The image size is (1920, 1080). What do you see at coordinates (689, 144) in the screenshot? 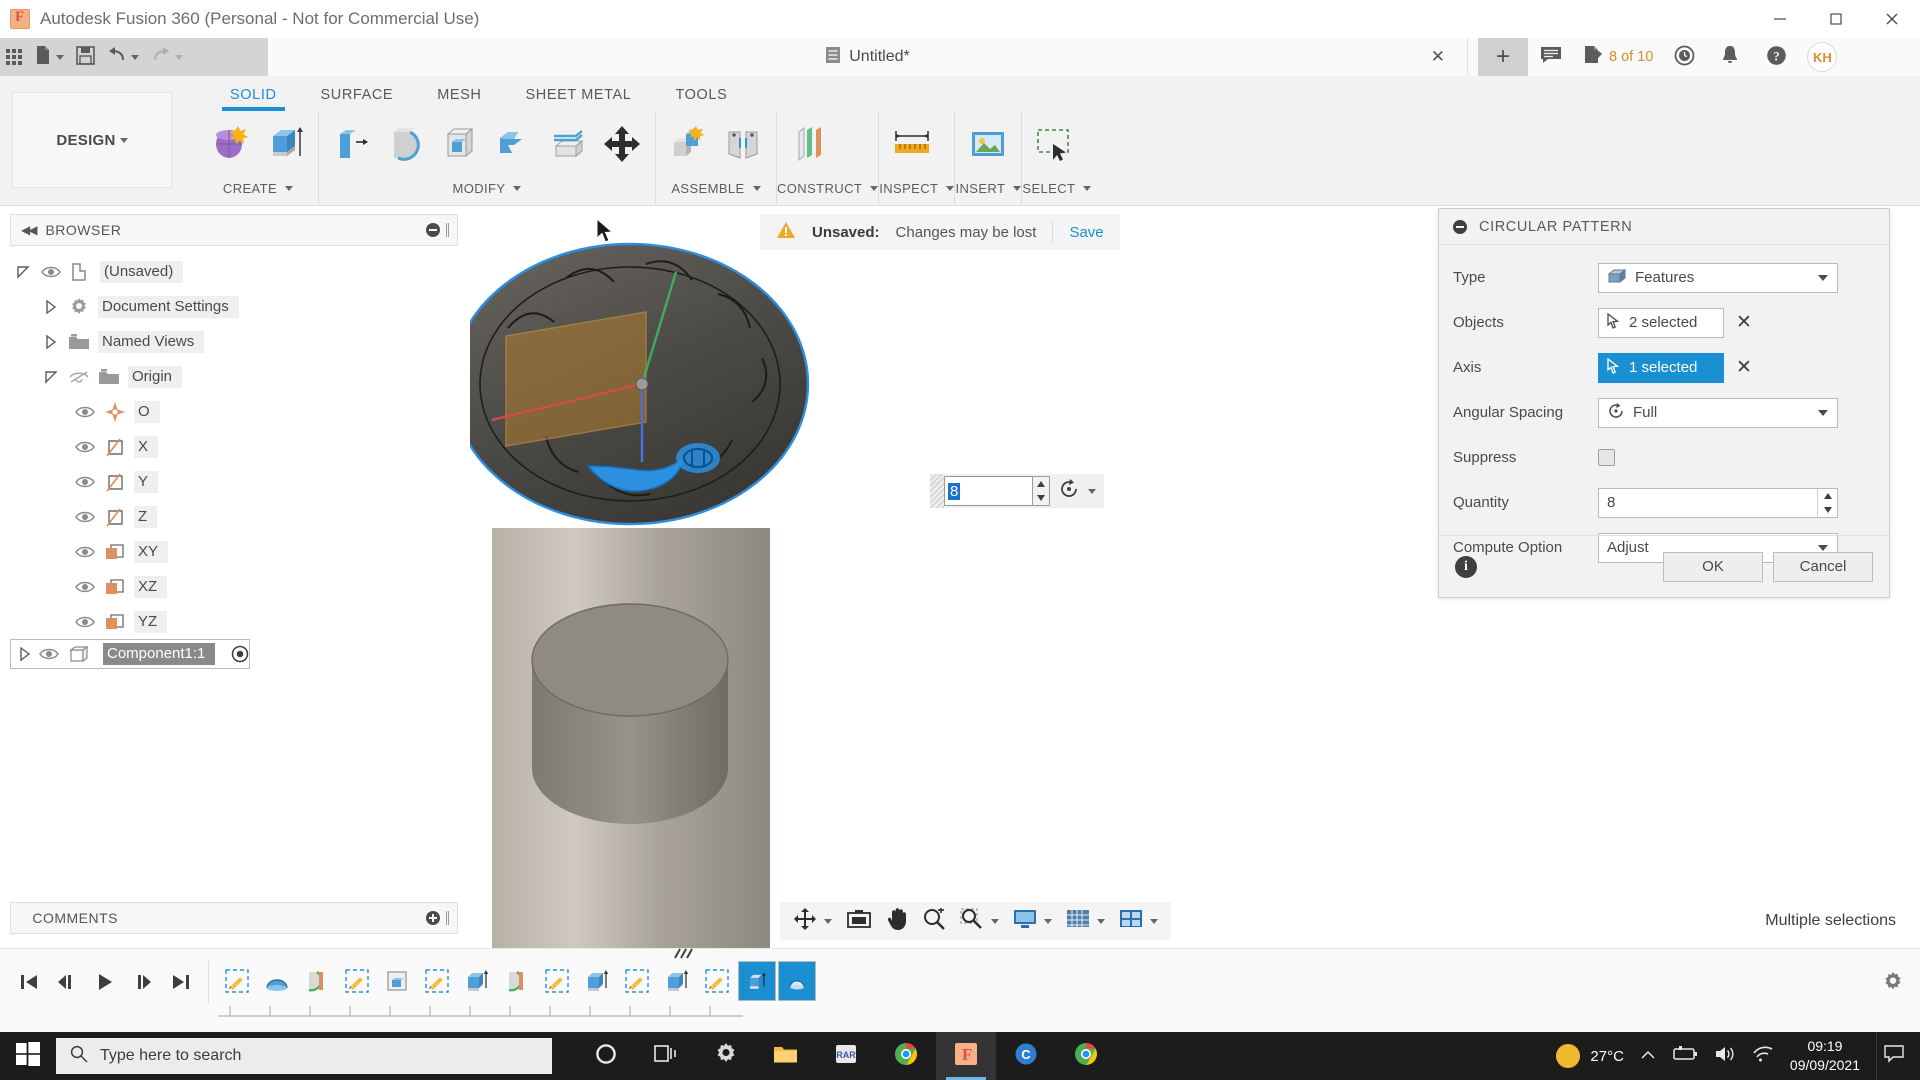
I see `new-component-button` at bounding box center [689, 144].